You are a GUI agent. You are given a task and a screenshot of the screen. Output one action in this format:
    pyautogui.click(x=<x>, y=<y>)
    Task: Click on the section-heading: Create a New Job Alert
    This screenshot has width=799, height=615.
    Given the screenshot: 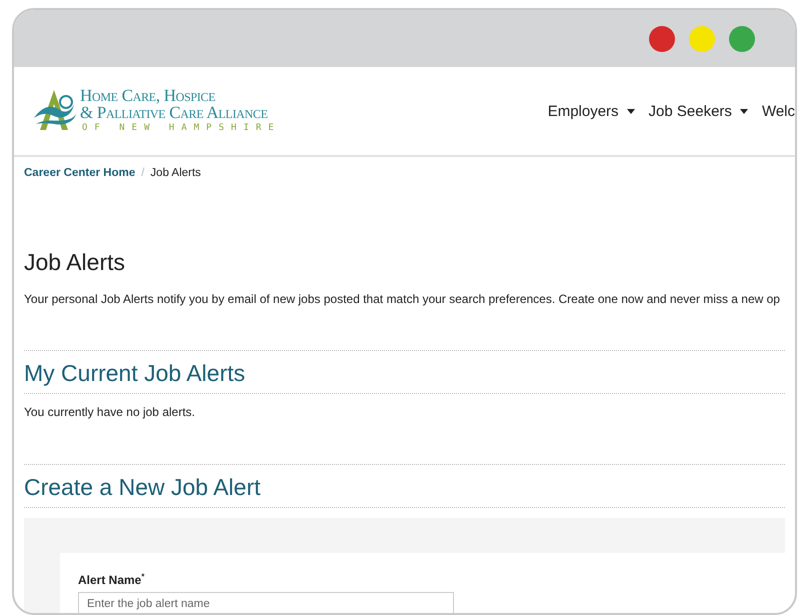 What is the action you would take?
    pyautogui.click(x=143, y=487)
    